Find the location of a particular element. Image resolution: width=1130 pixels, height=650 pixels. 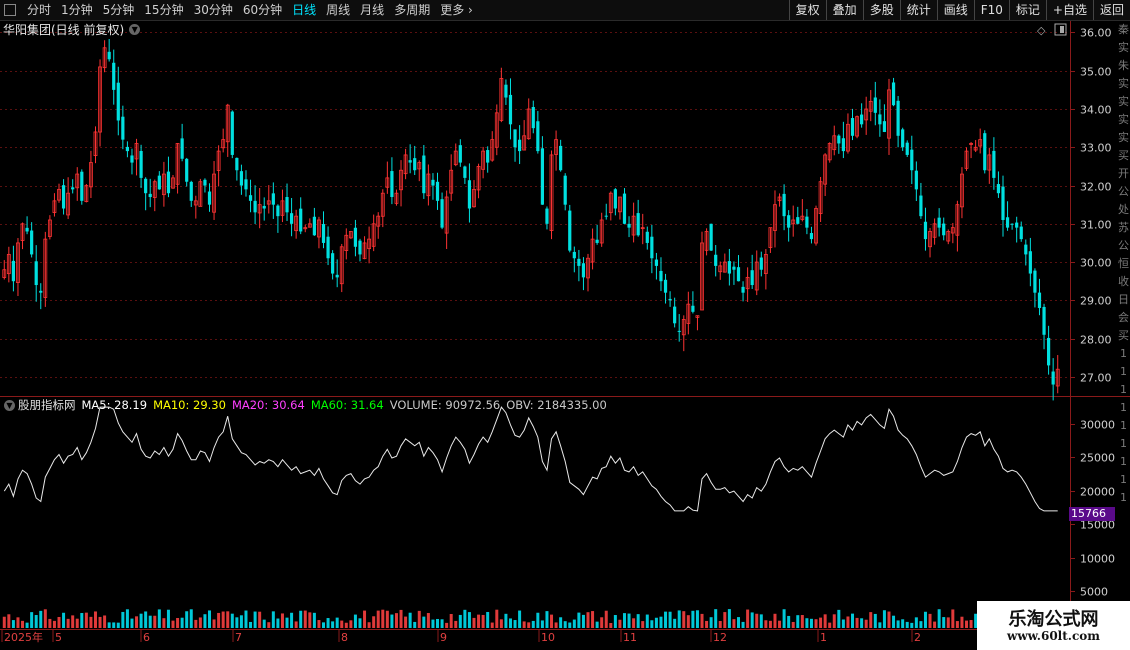

price-tick-label: 33.00 is located at coordinates (1096, 148).